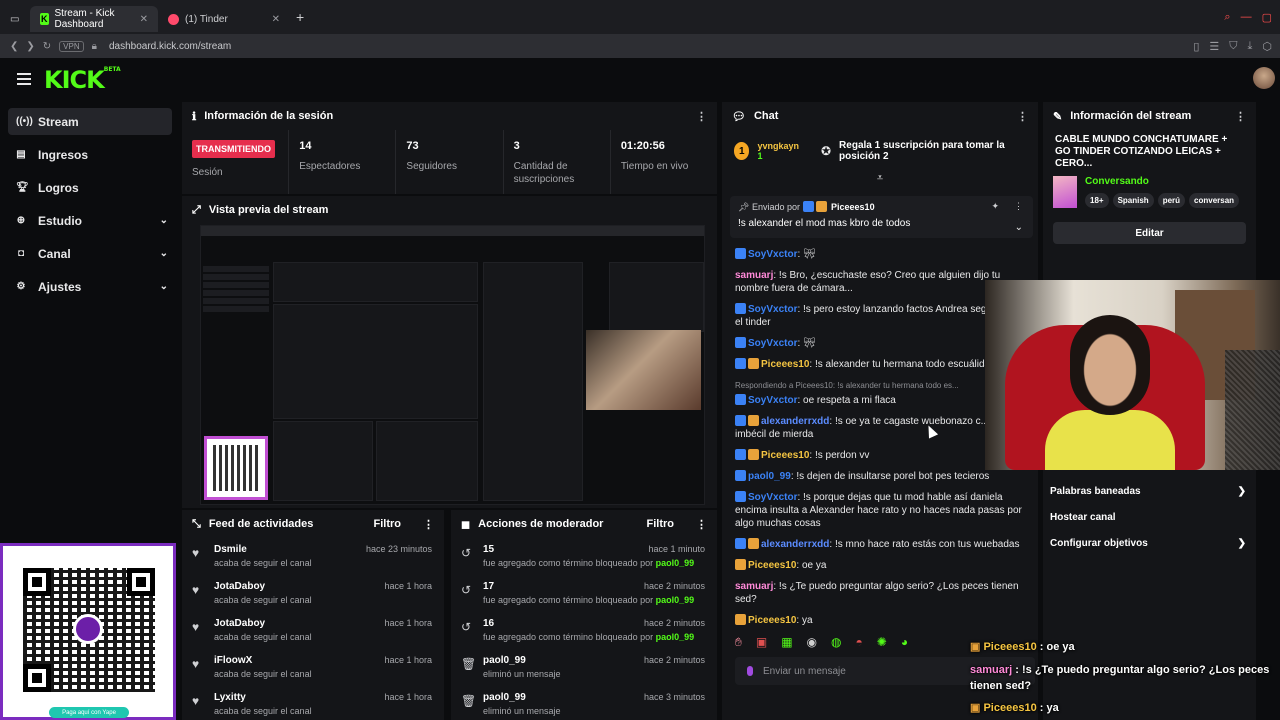 This screenshot has width=1280, height=720. I want to click on feed-filter-button: Filtro, so click(388, 524).